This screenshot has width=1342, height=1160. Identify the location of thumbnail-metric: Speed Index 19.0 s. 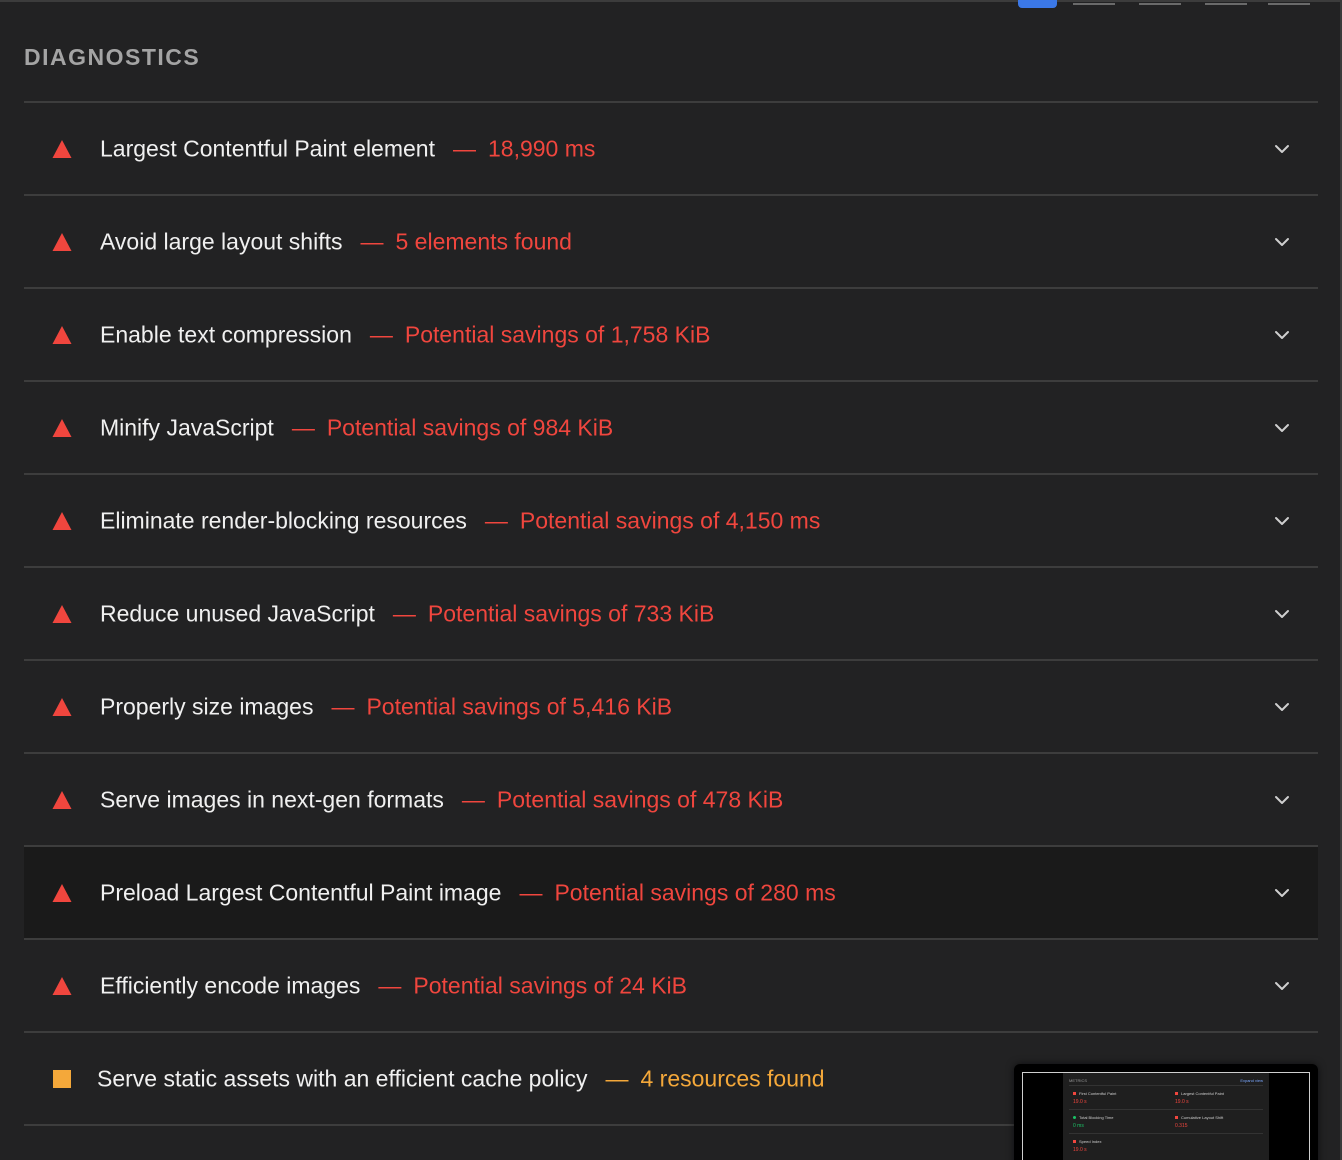
(1087, 1146).